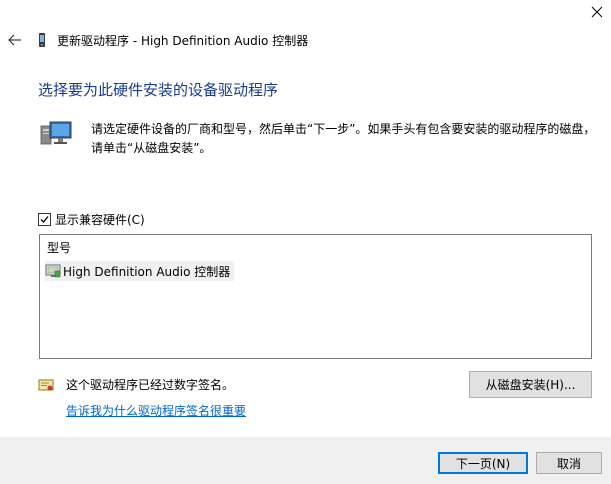 The image size is (611, 484). I want to click on show-compatible-label: 显示兼容硬件(C), so click(100, 220).